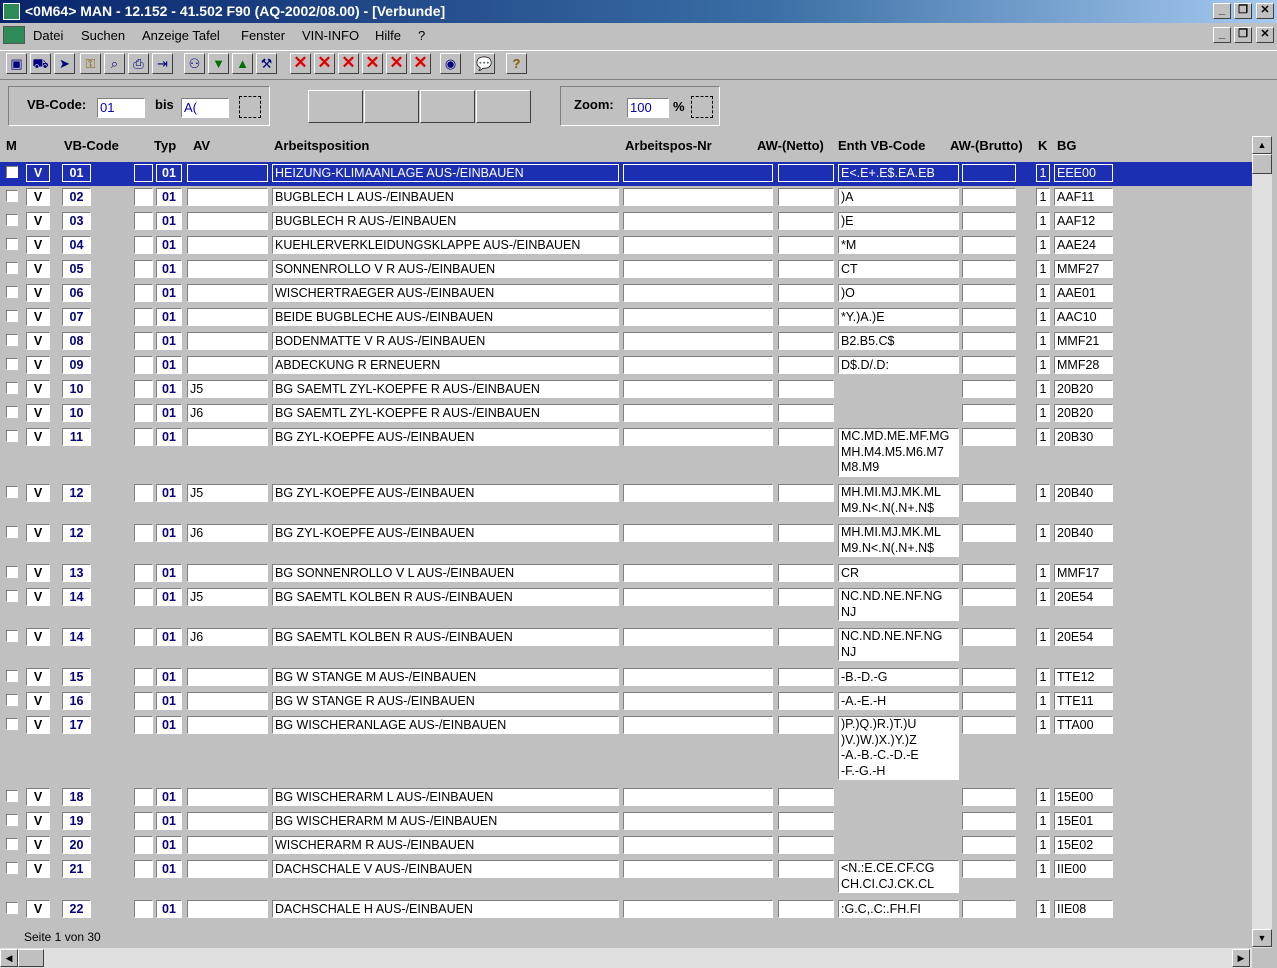 Image resolution: width=1277 pixels, height=968 pixels. I want to click on cell-bg: EEE00, so click(1083, 173).